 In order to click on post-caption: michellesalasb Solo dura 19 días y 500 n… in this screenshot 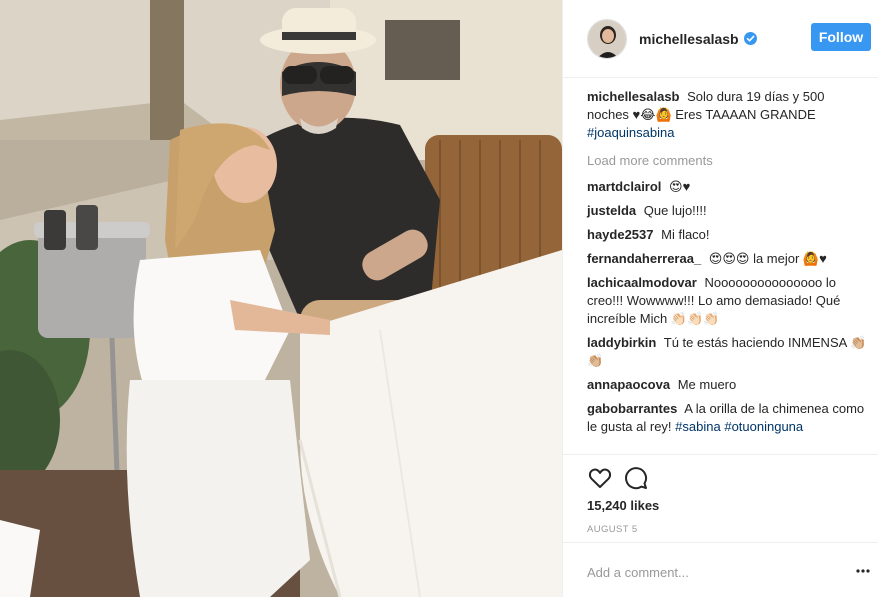, I will do `click(727, 115)`.